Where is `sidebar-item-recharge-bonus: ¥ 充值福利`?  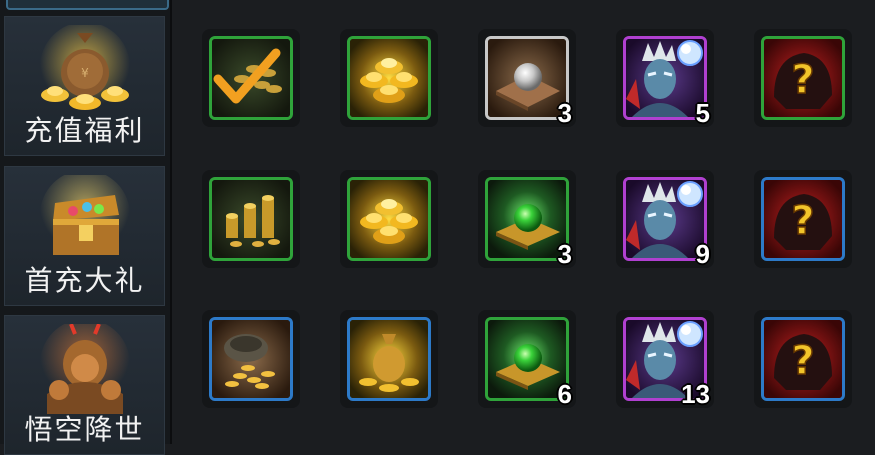
sidebar-item-recharge-bonus: ¥ 充值福利 is located at coordinates (84, 86).